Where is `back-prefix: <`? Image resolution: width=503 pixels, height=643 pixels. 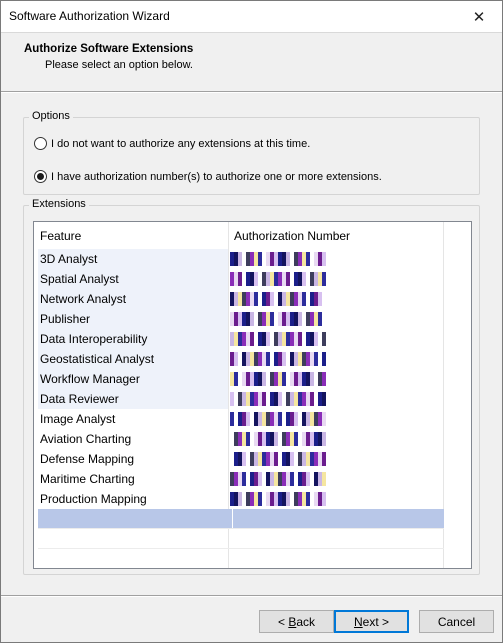 back-prefix: < is located at coordinates (283, 621).